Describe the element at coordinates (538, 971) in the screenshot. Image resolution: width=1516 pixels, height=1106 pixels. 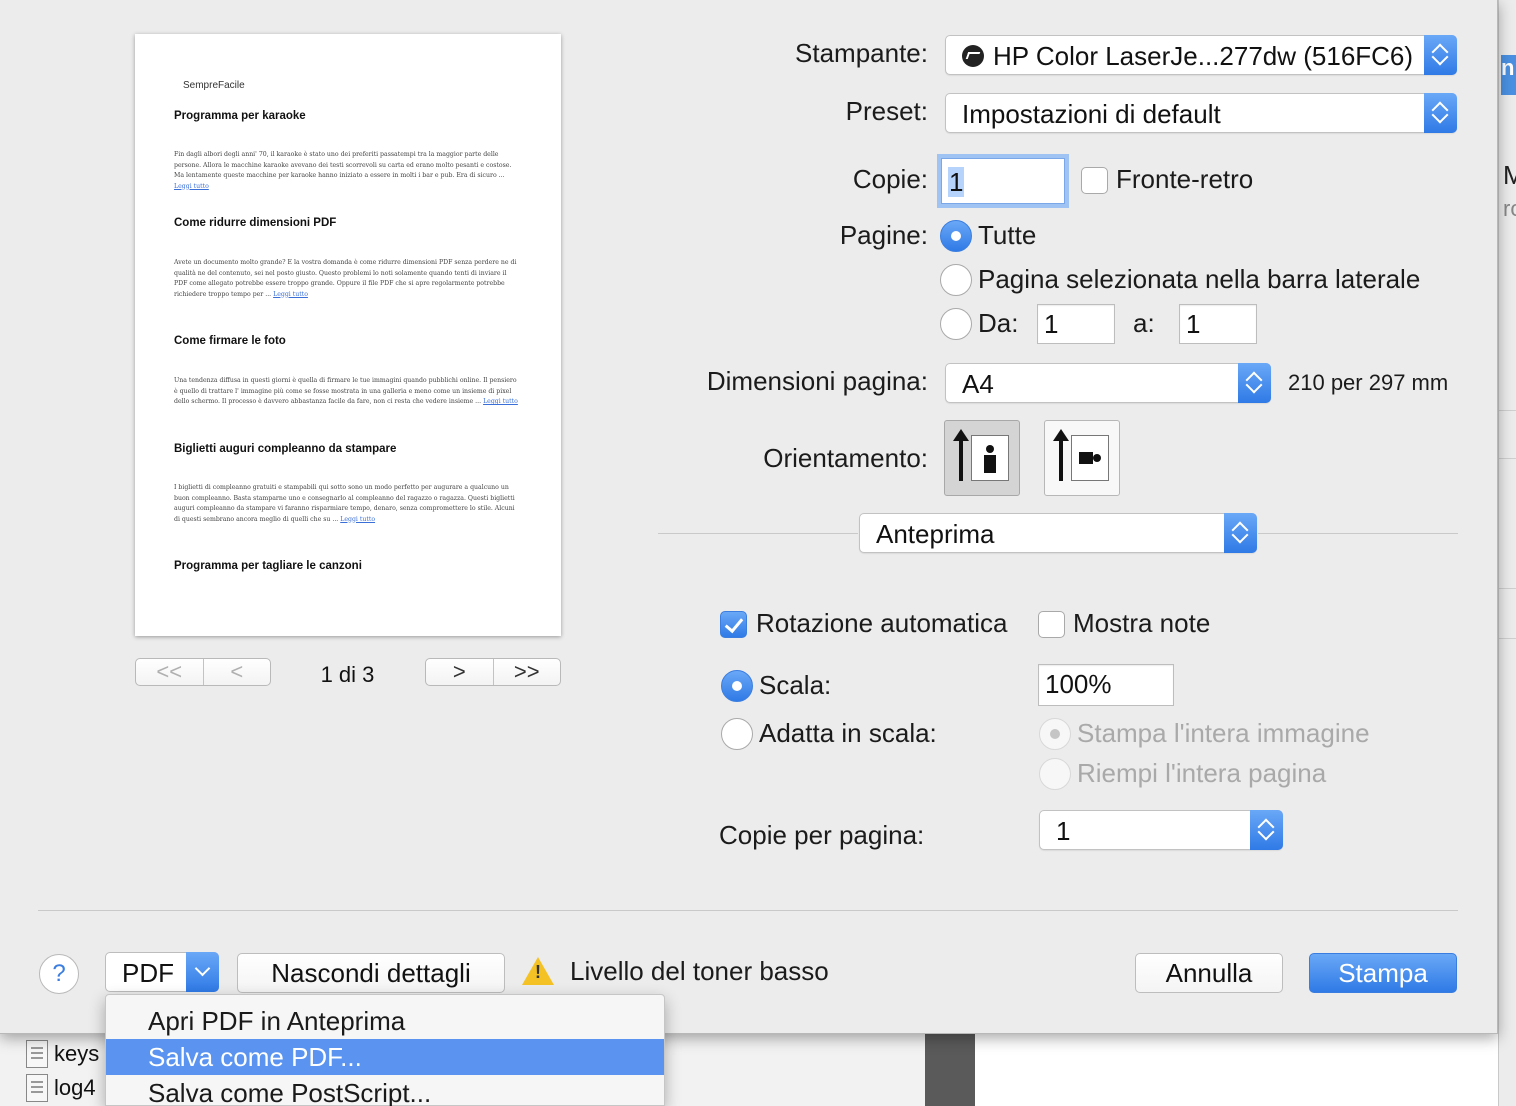
I see `warning-icon: !` at that location.